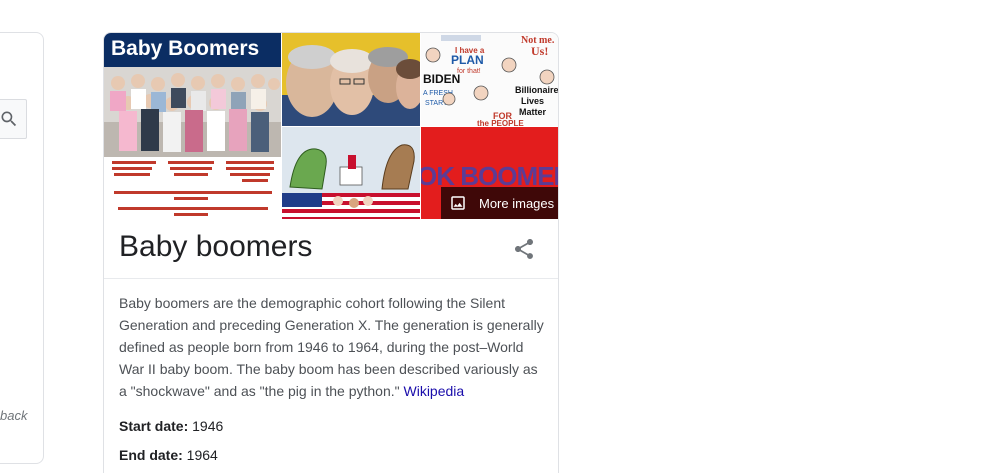 The height and width of the screenshot is (473, 988). Describe the element at coordinates (192, 50) in the screenshot. I see `infographic-title: Baby Boomers` at that location.